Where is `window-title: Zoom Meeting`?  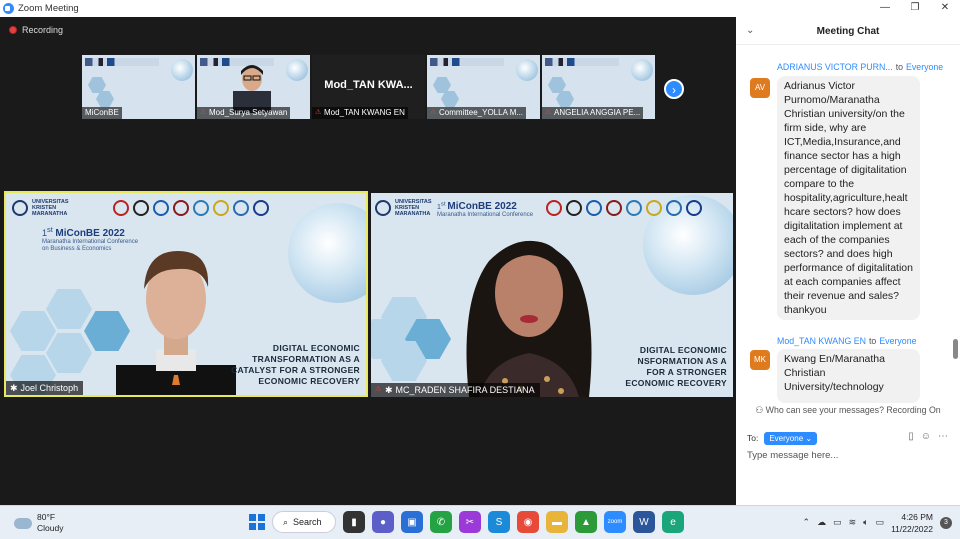
window-title: Zoom Meeting is located at coordinates (48, 8).